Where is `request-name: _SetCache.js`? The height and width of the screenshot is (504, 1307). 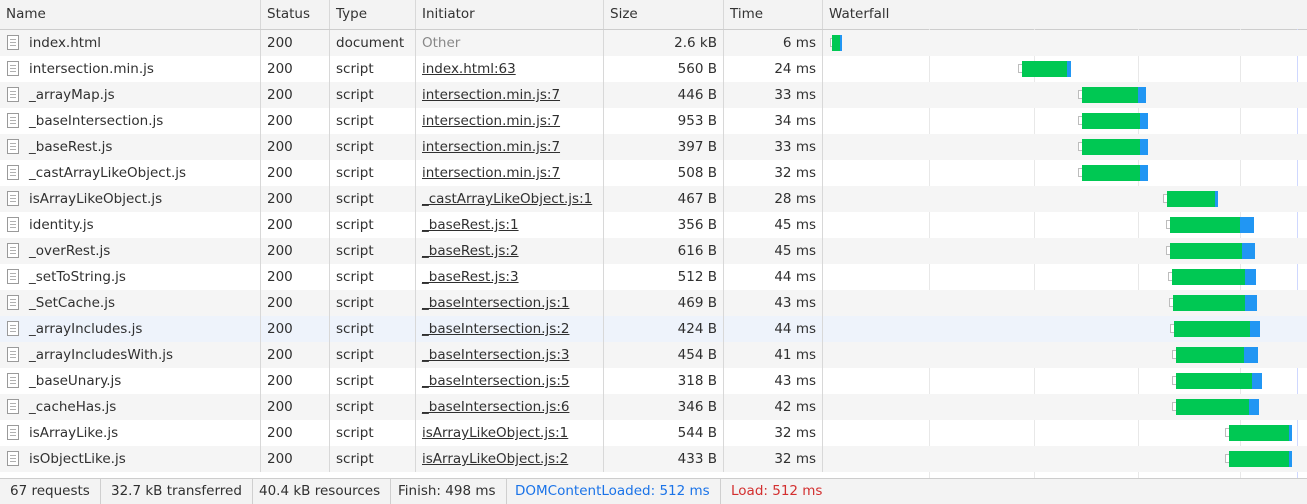 request-name: _SetCache.js is located at coordinates (72, 303).